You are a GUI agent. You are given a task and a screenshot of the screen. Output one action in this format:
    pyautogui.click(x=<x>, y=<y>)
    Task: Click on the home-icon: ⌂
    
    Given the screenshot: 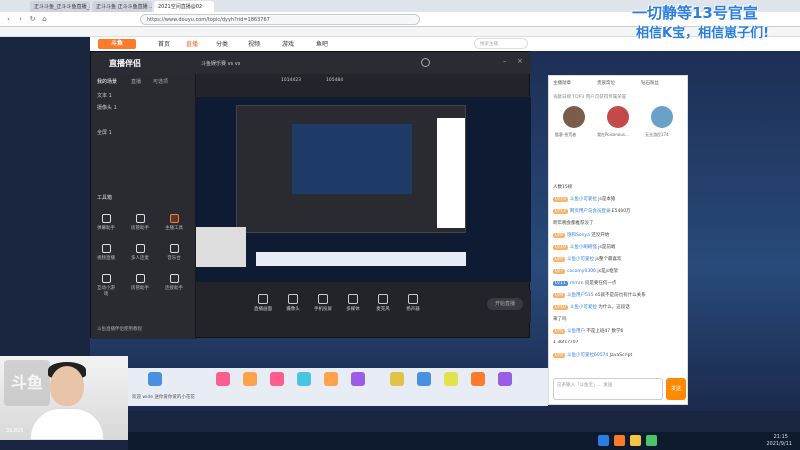 What is the action you would take?
    pyautogui.click(x=44, y=19)
    